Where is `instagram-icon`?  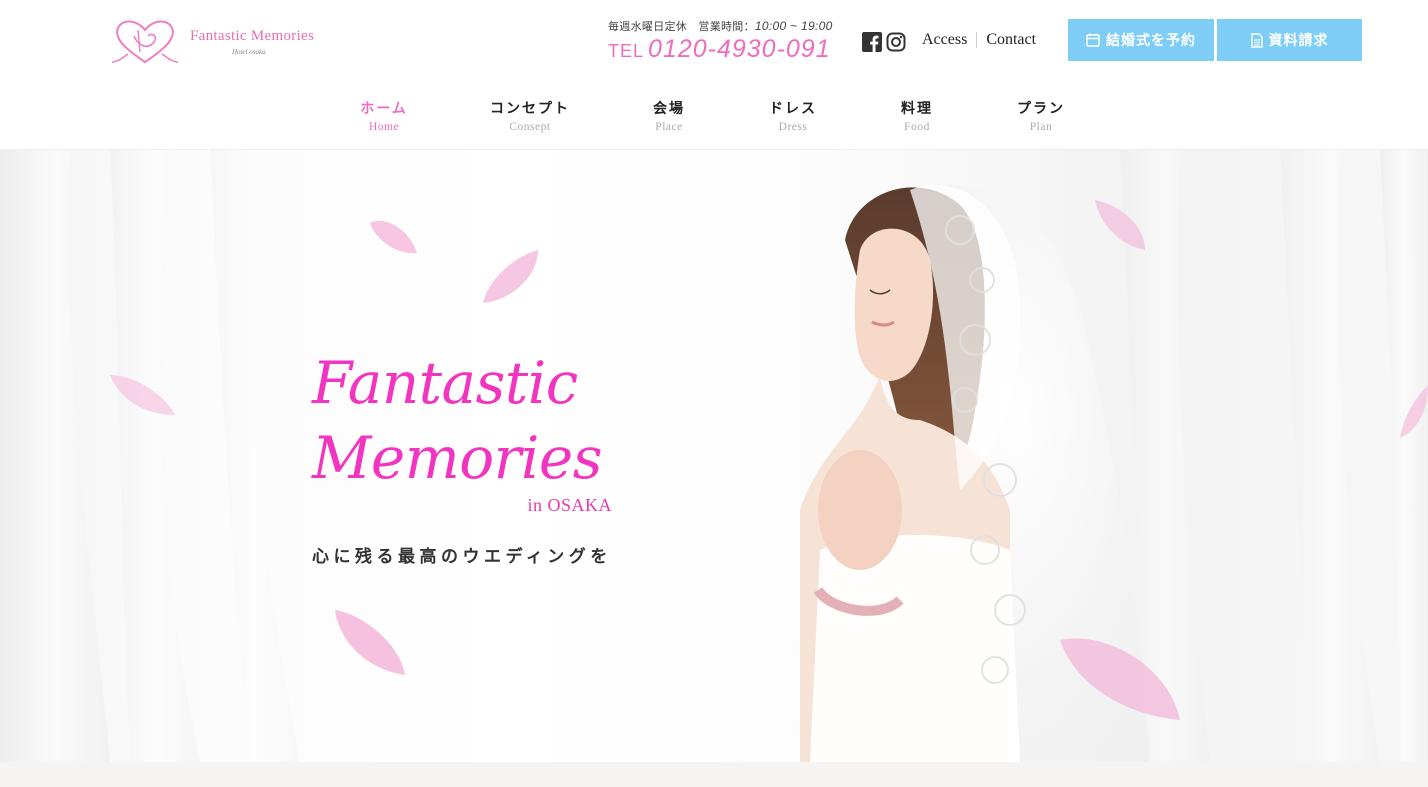
instagram-icon is located at coordinates (896, 42).